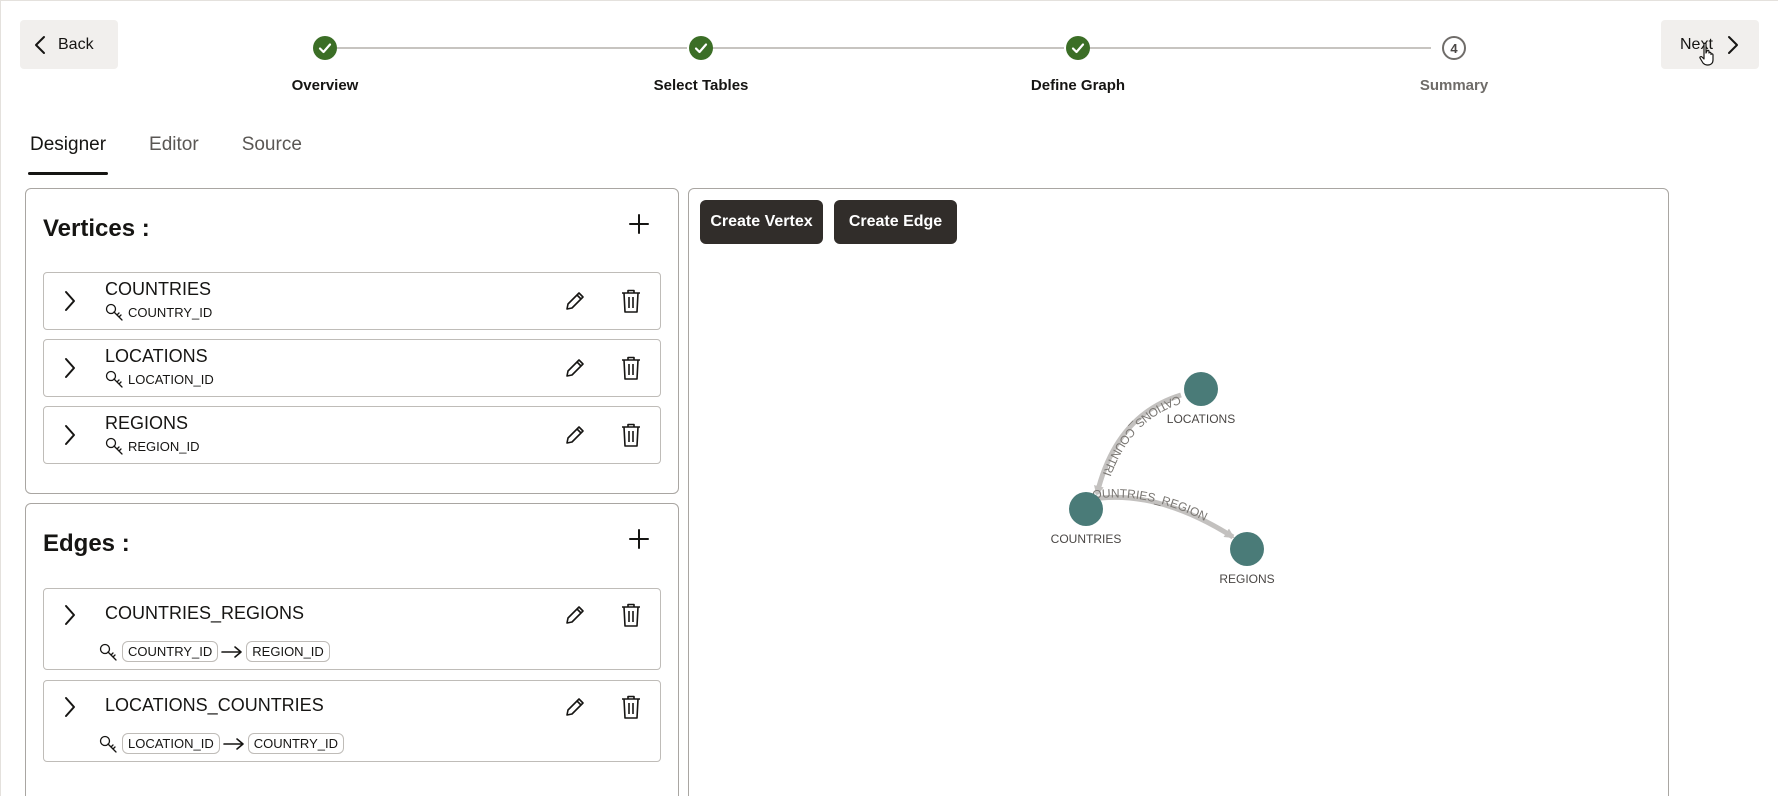 The width and height of the screenshot is (1778, 796). Describe the element at coordinates (352, 301) in the screenshot. I see `vertex-item: COUNTRIES COUNTRY_ID` at that location.